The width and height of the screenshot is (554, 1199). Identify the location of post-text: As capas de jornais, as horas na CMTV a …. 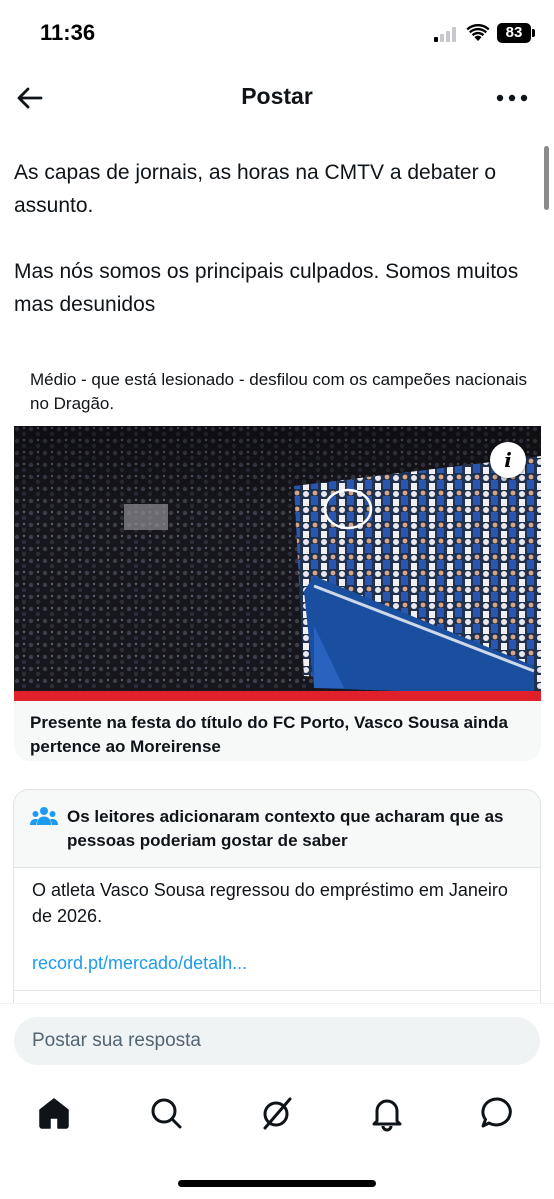
(274, 238).